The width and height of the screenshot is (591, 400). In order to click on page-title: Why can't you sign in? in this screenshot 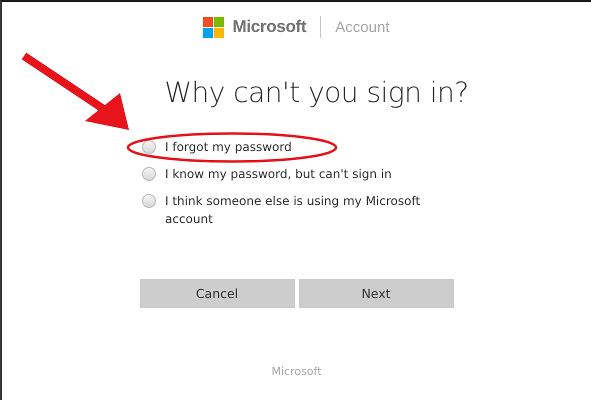, I will do `click(316, 93)`.